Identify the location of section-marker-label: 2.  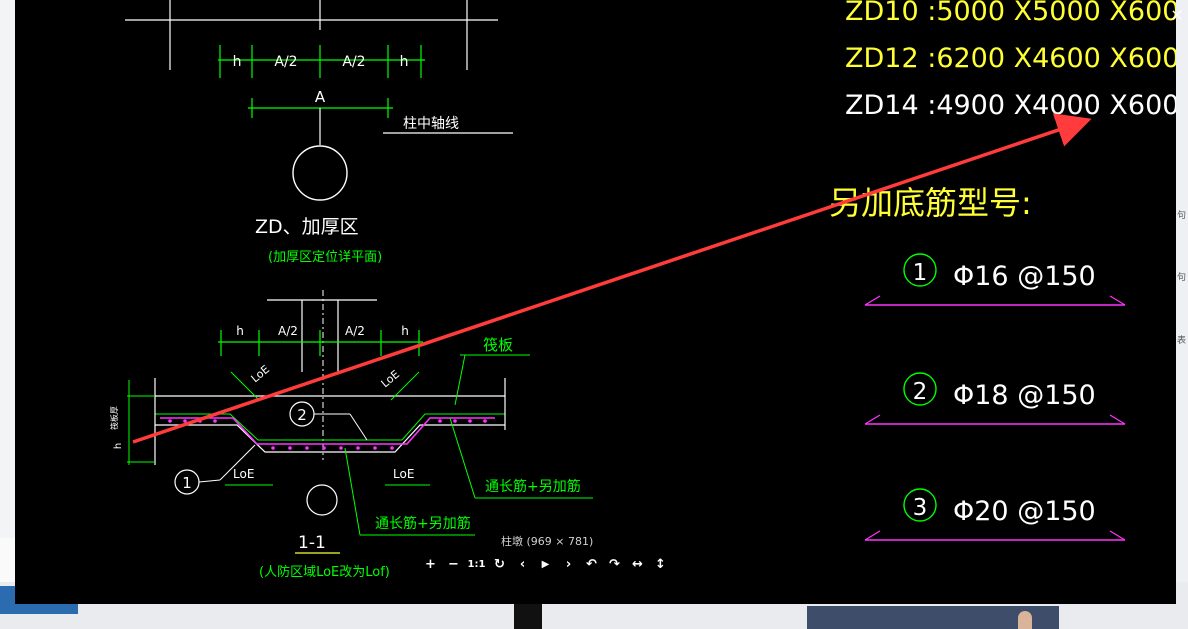
(302, 415).